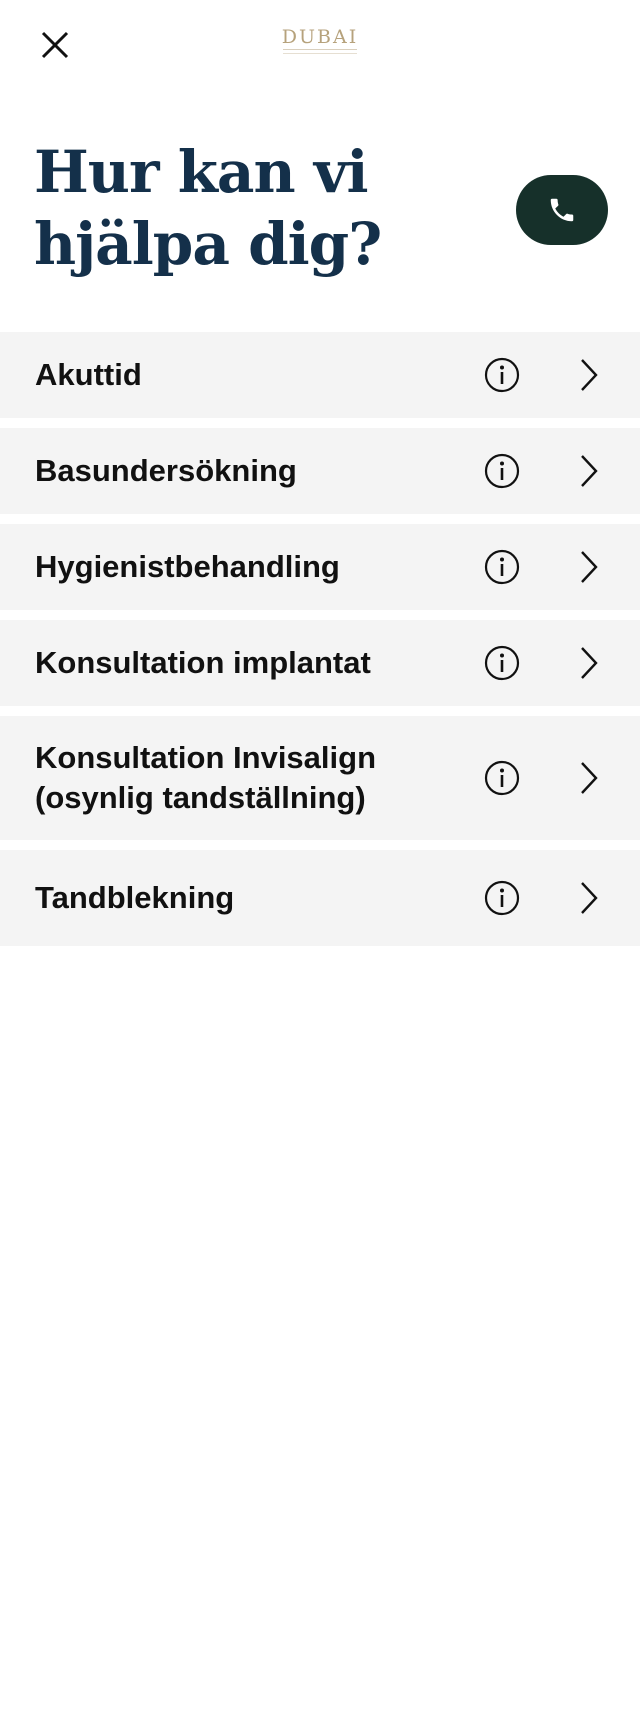  I want to click on call-button, so click(562, 210).